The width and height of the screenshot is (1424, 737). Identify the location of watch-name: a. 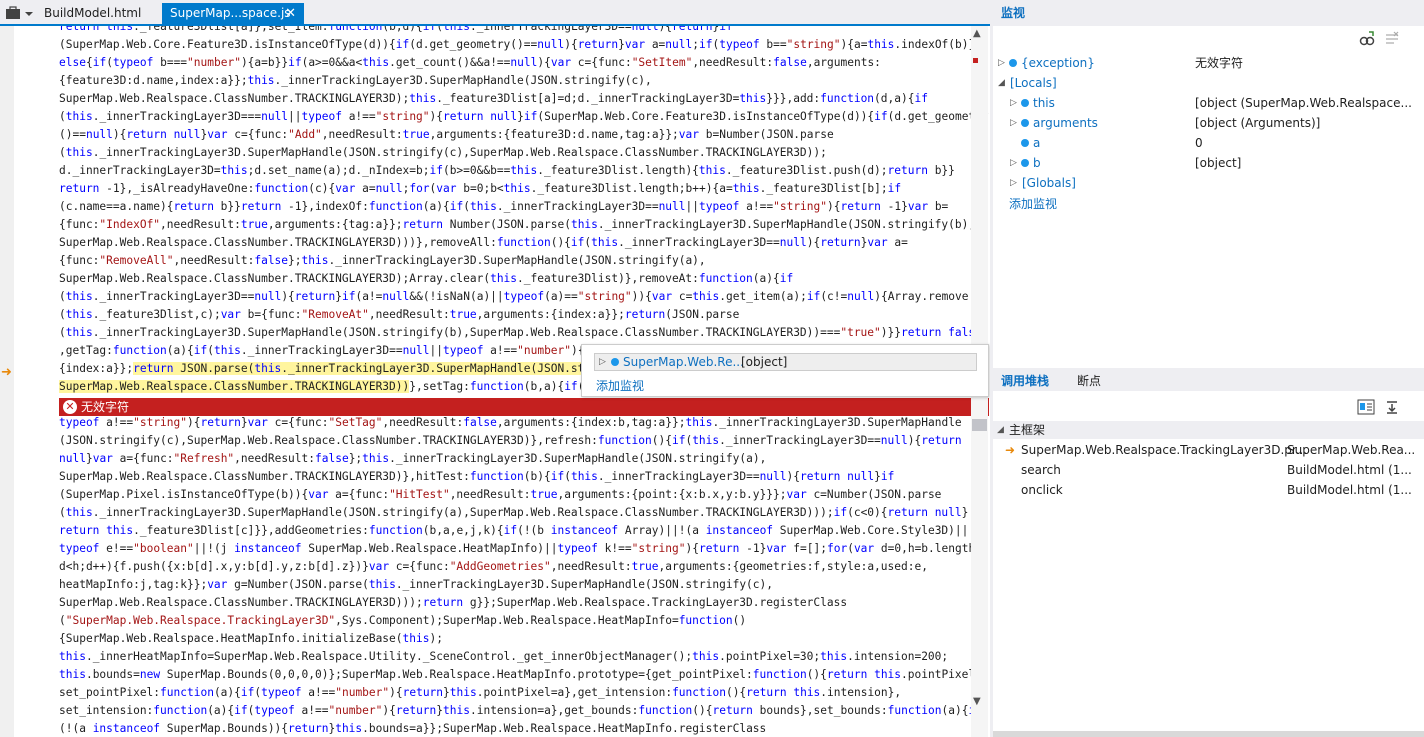
(1037, 143).